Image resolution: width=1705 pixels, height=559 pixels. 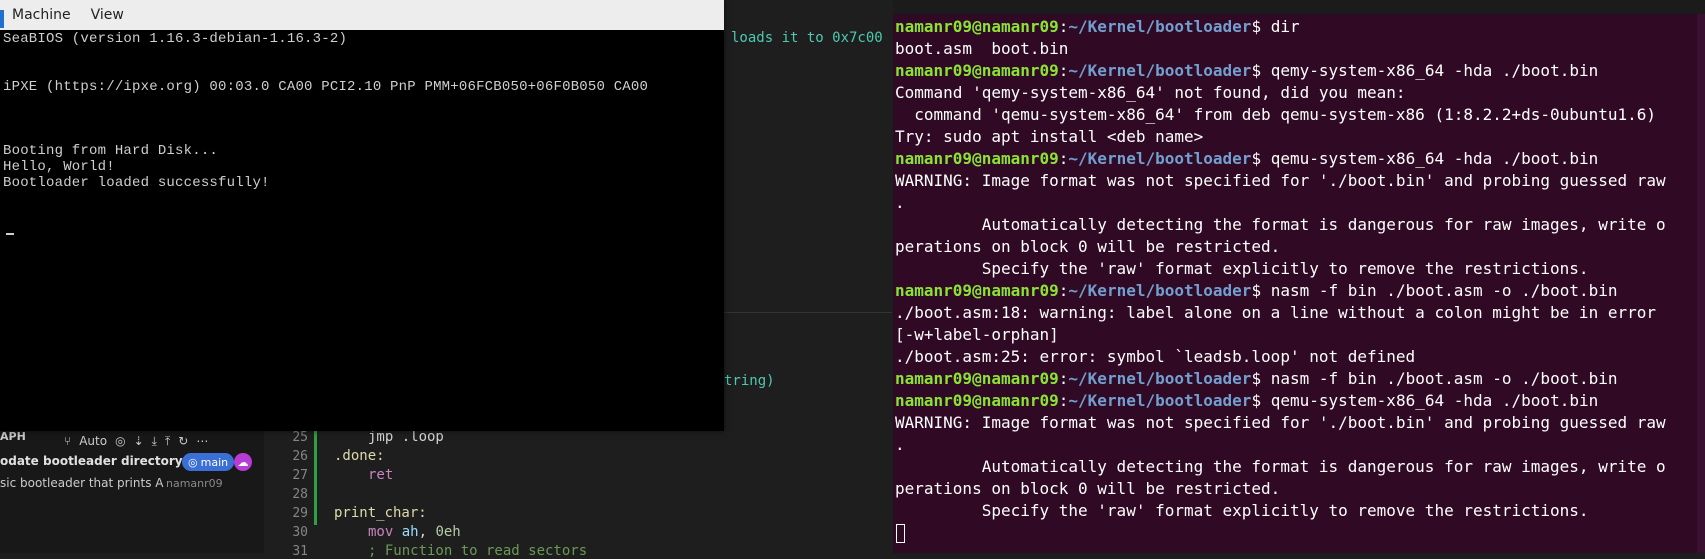 What do you see at coordinates (359, 456) in the screenshot?
I see `code-line-26: .done:` at bounding box center [359, 456].